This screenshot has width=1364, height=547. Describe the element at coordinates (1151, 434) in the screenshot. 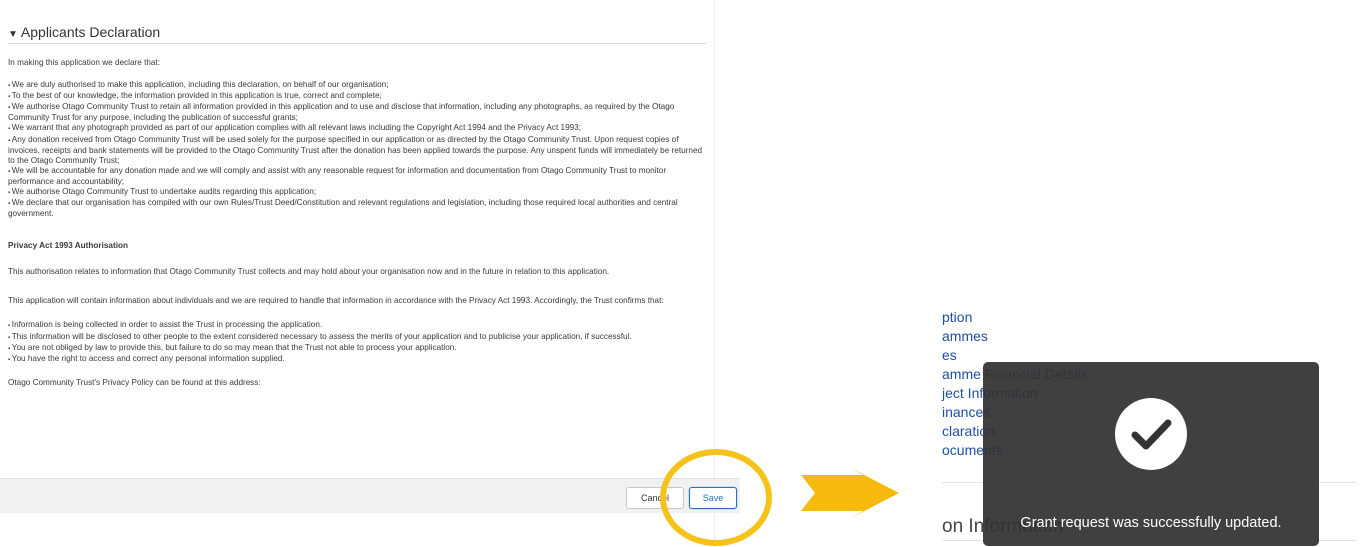

I see `checkmark-icon` at that location.